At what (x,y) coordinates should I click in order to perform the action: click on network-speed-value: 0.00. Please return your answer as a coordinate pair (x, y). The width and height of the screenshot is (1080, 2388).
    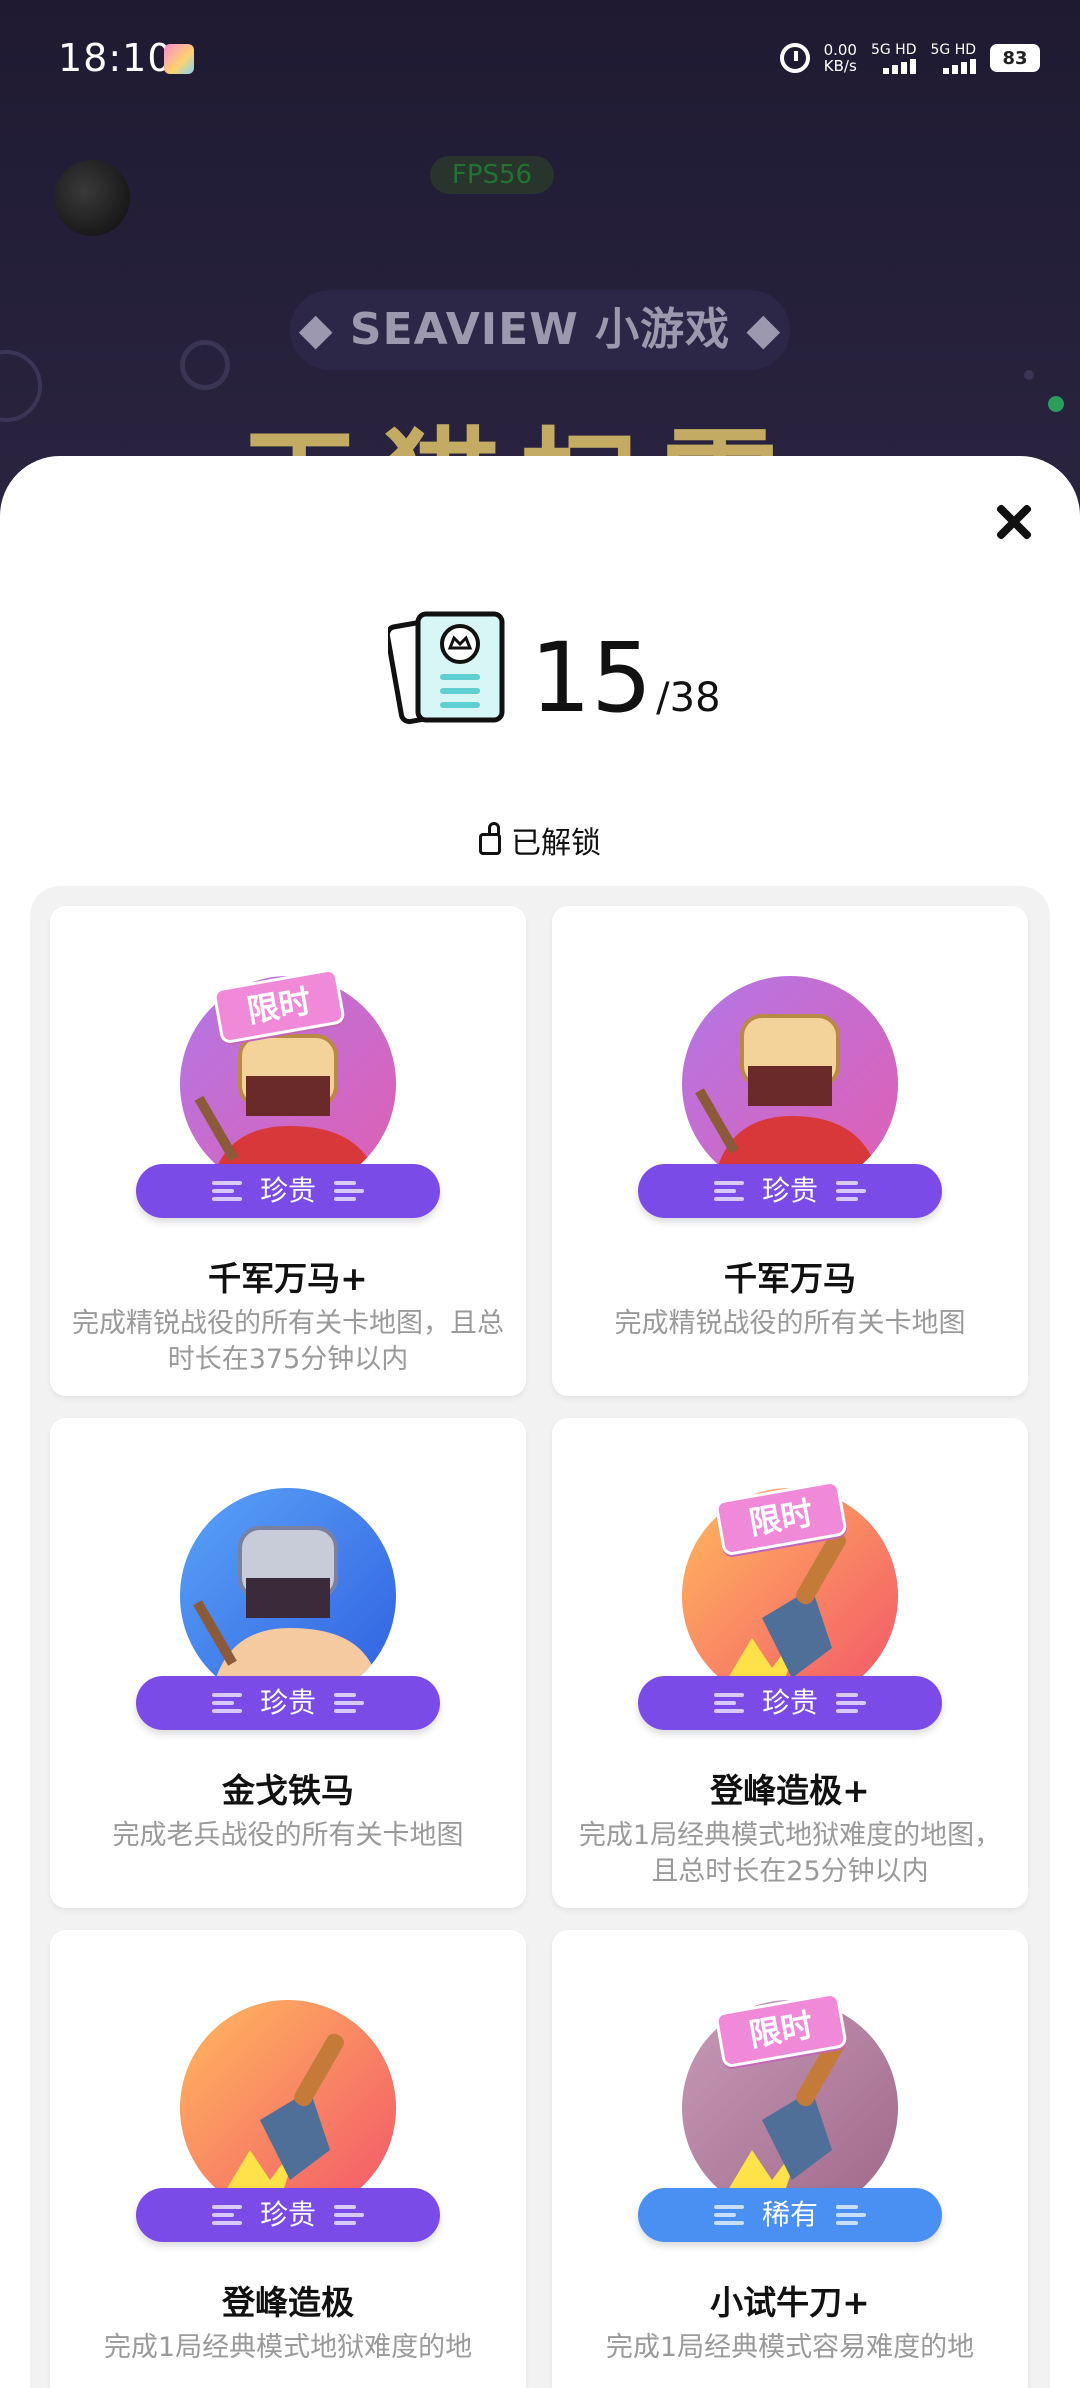
    Looking at the image, I should click on (840, 50).